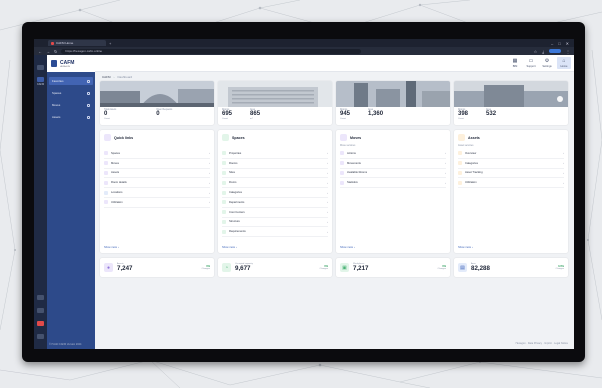  I want to click on grid-icon: ▦, so click(515, 60).